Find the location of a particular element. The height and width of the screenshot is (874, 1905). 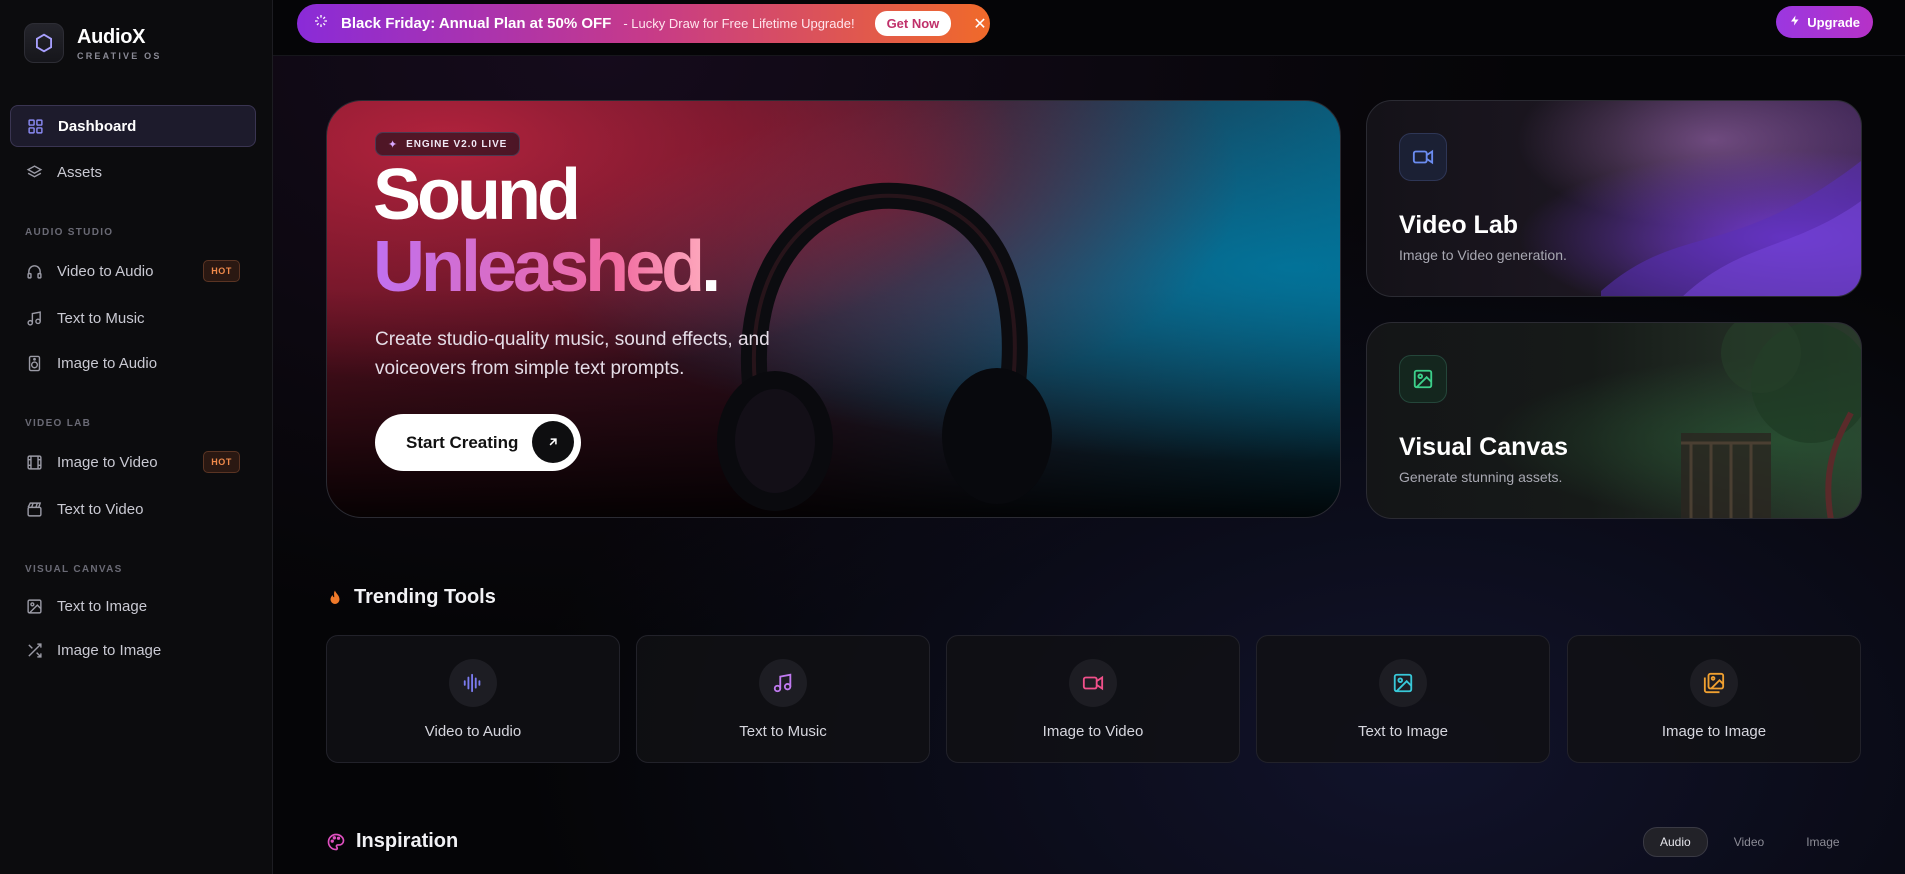

lightning-icon is located at coordinates (1795, 22).